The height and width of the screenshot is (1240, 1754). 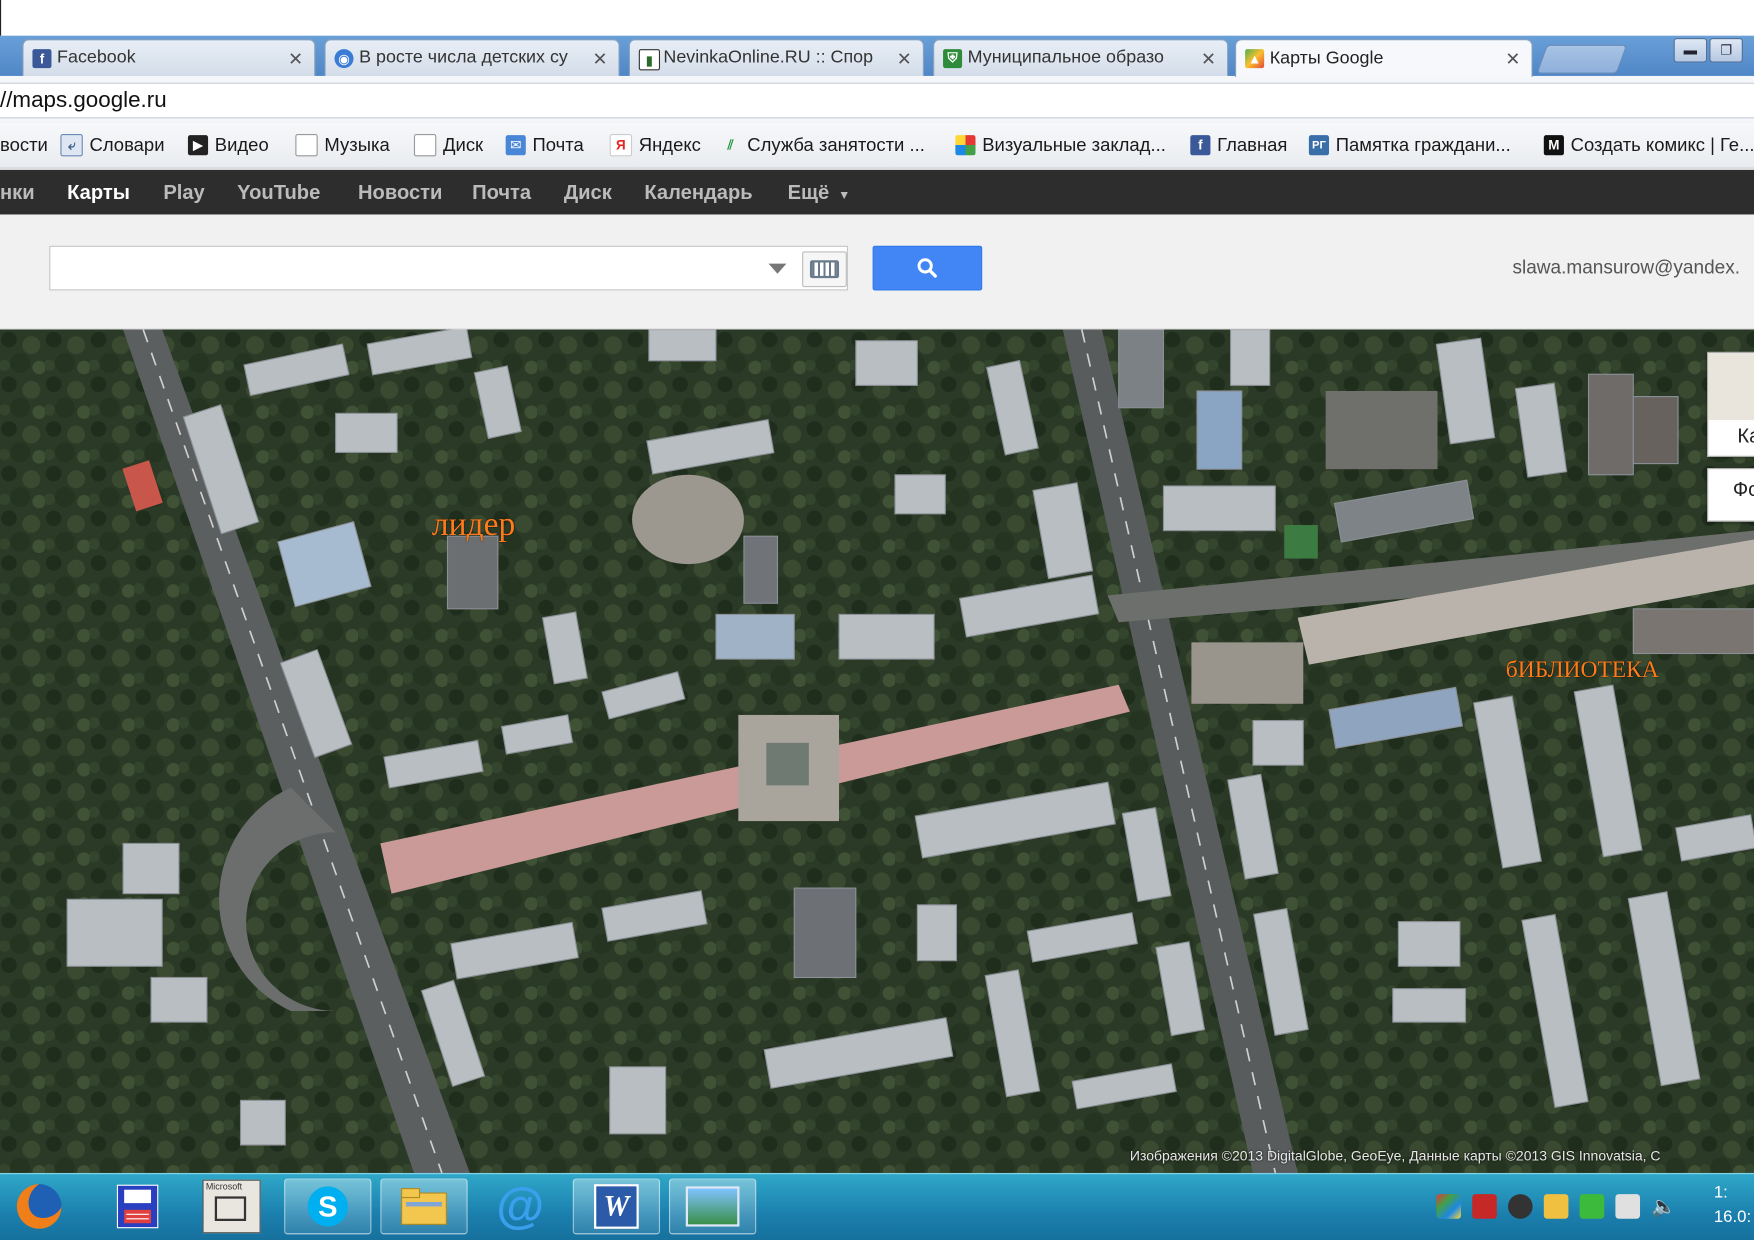 I want to click on map-type-map-button: Ка, so click(x=1730, y=404).